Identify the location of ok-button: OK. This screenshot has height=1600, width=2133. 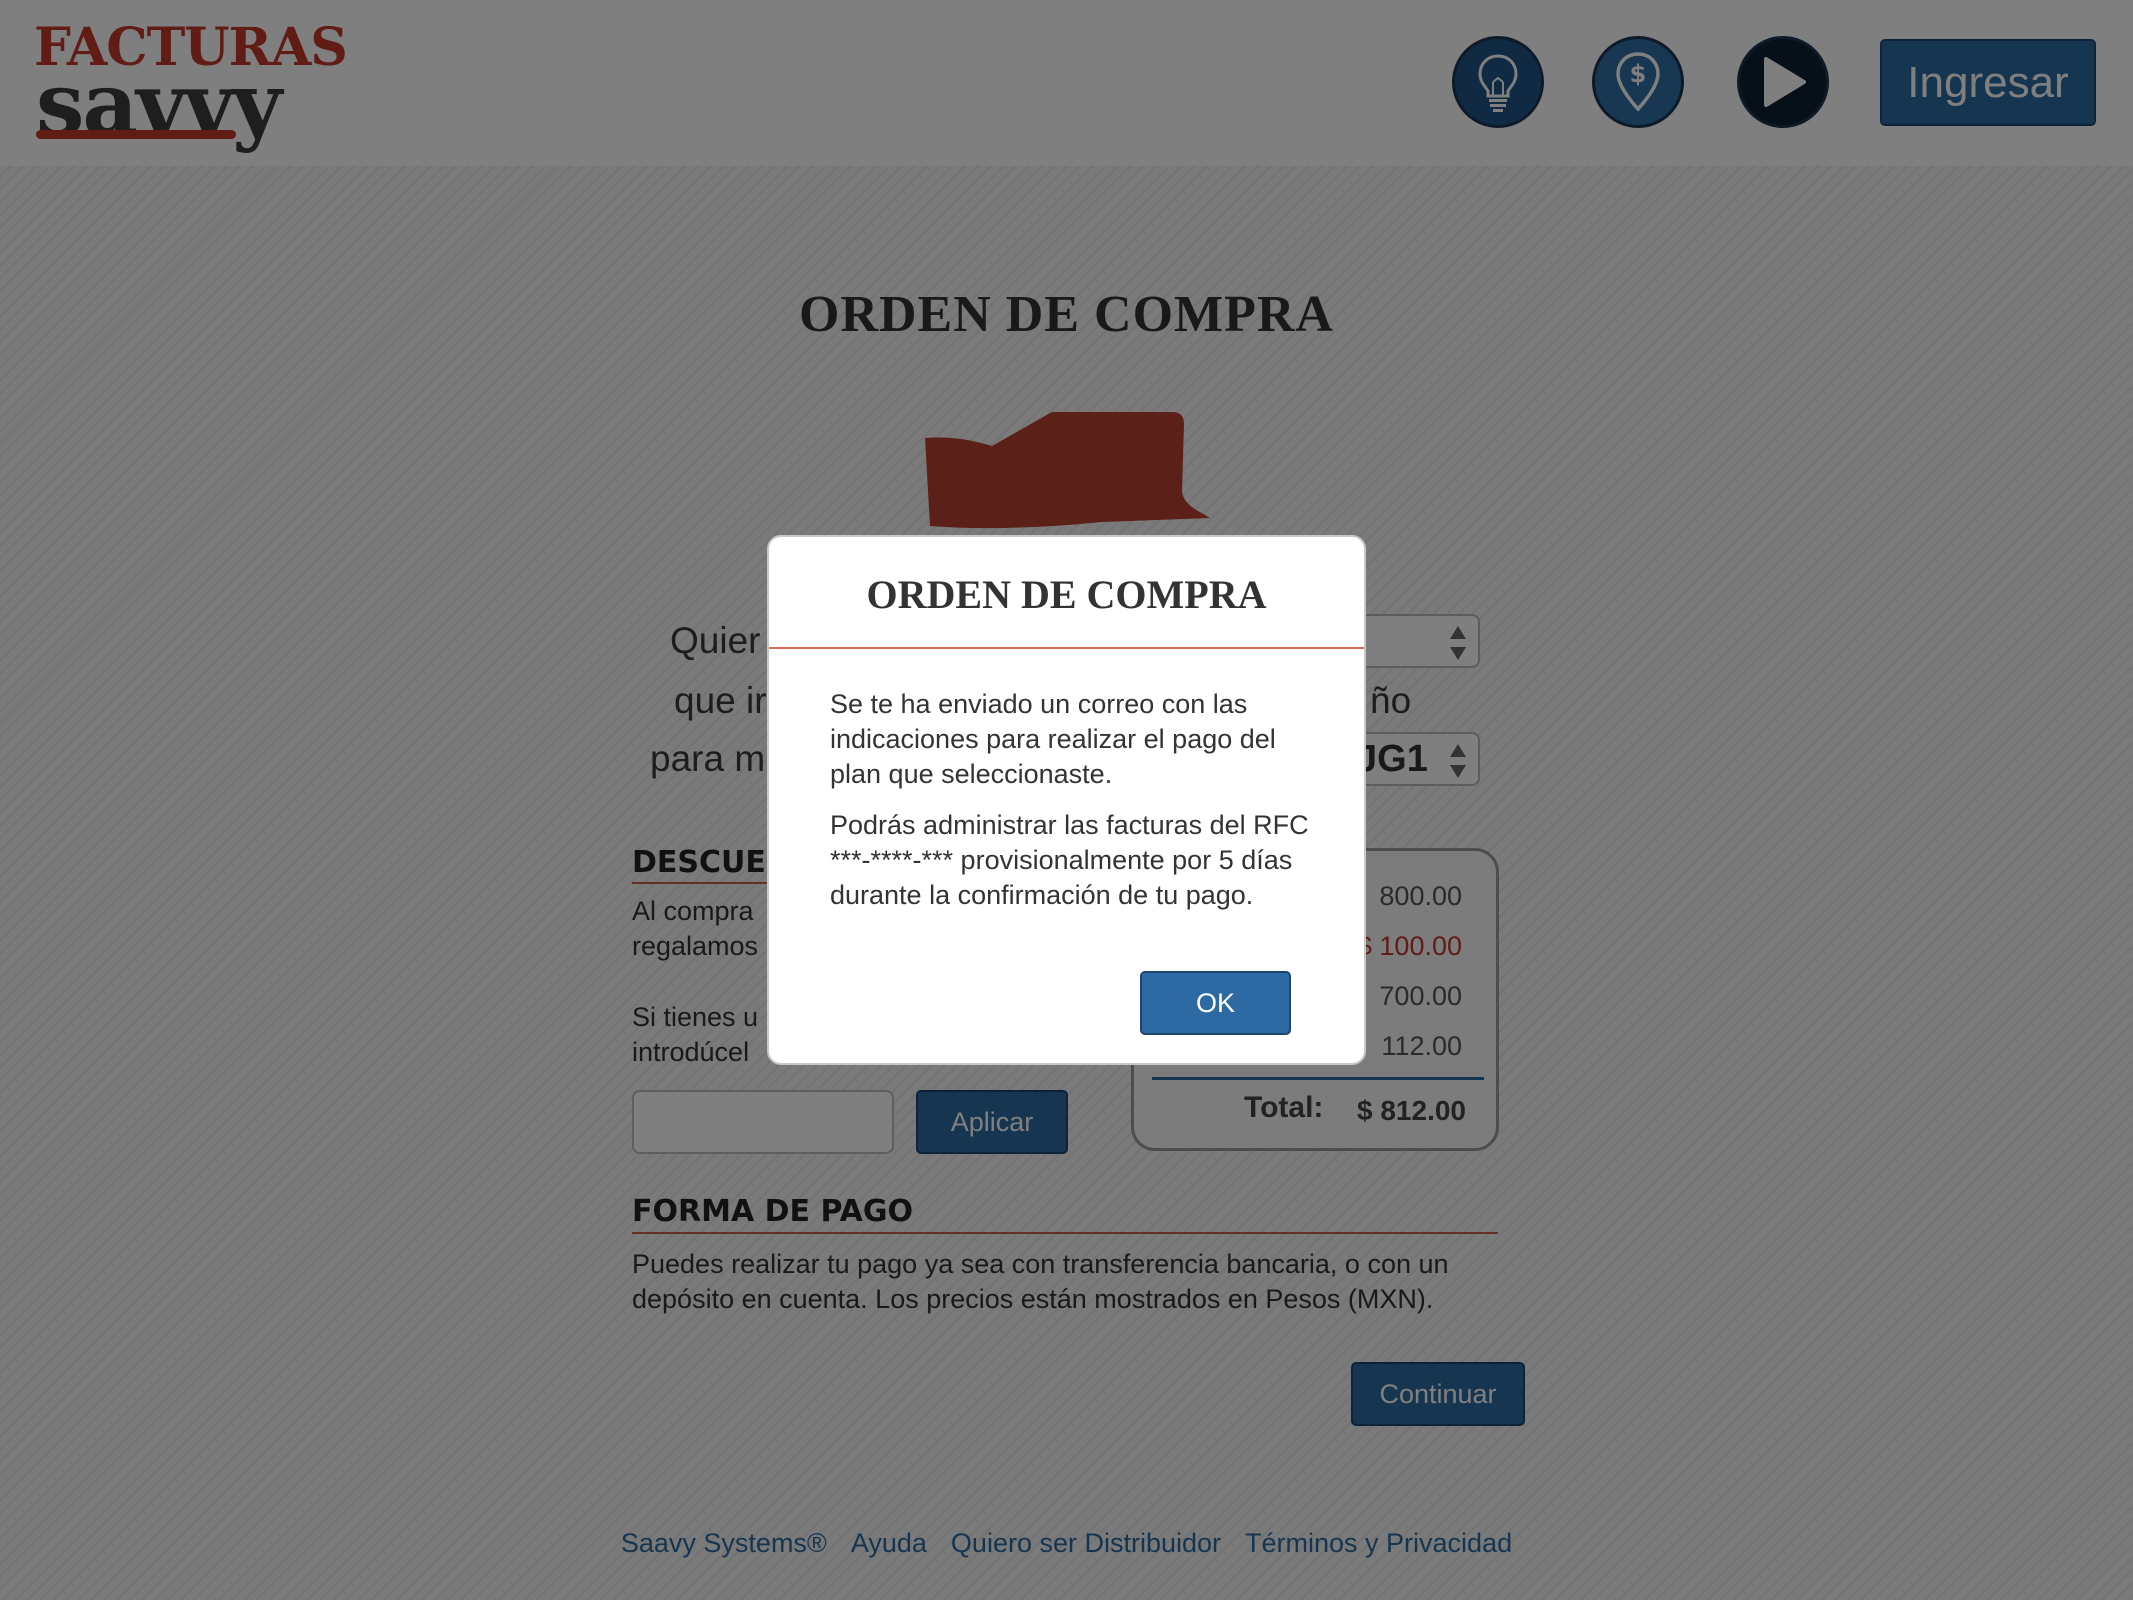
(1215, 1003).